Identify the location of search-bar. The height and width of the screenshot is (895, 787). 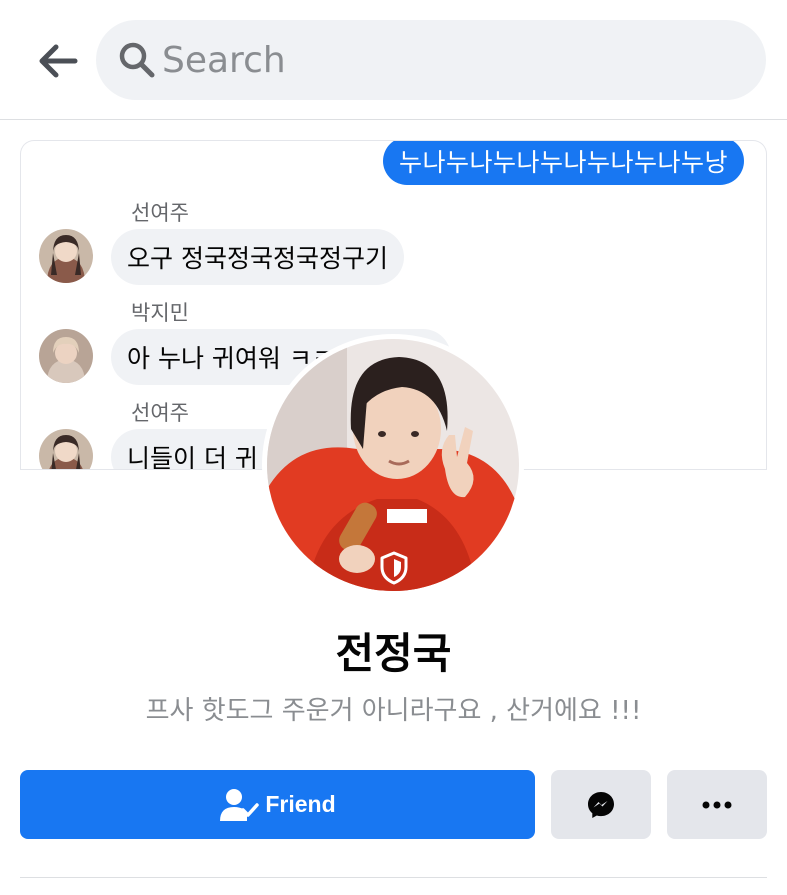
(431, 60).